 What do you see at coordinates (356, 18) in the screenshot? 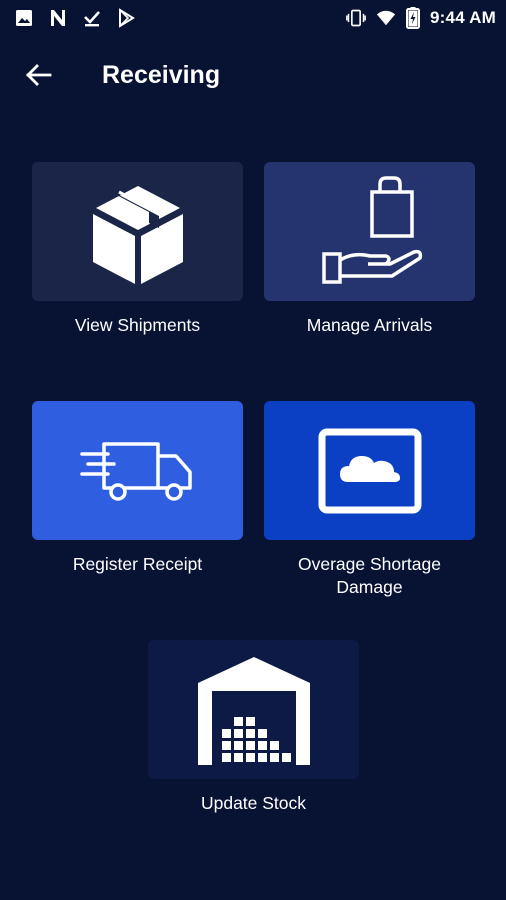
I see `vibrate-icon` at bounding box center [356, 18].